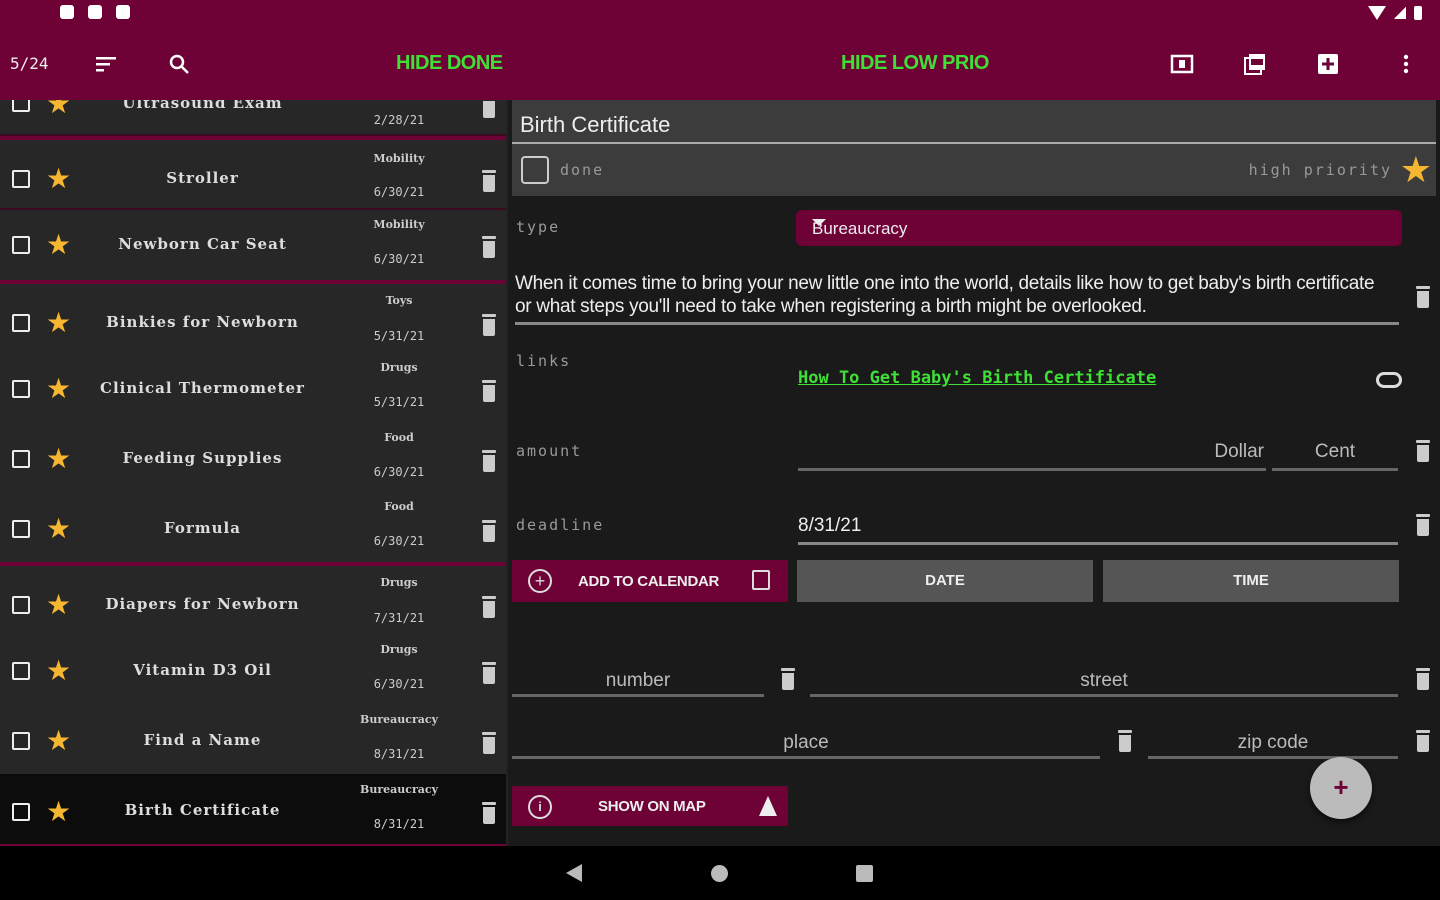 The image size is (1440, 900). What do you see at coordinates (977, 378) in the screenshot?
I see `link: How To Get Baby's Birth Certificate` at bounding box center [977, 378].